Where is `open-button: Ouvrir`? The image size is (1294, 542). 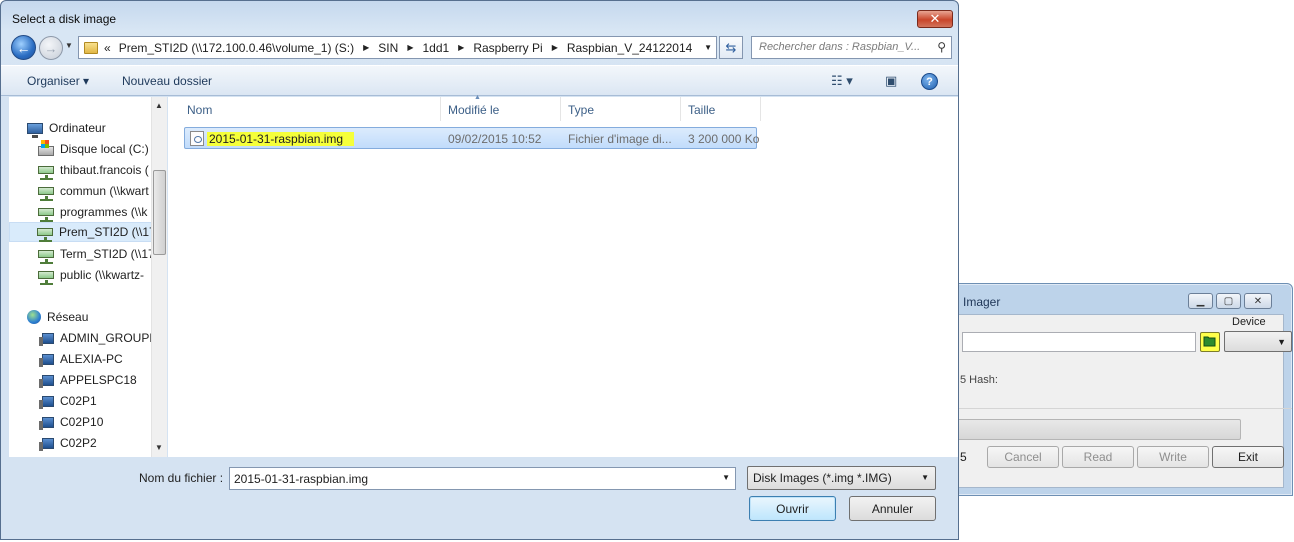
open-button: Ouvrir is located at coordinates (792, 508).